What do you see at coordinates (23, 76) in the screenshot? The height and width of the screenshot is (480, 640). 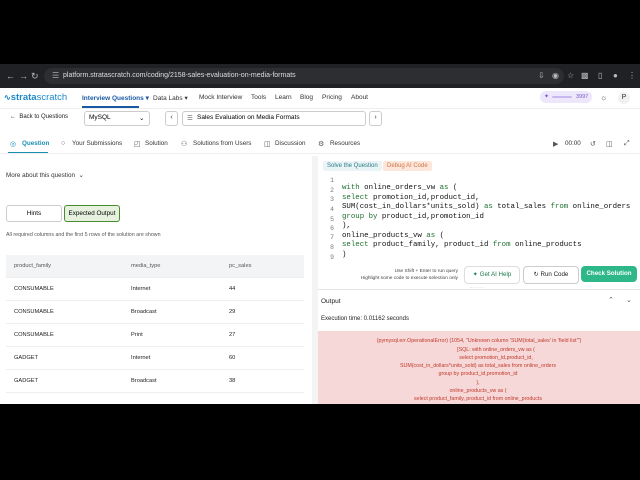 I see `forward-arrow-icon: →` at bounding box center [23, 76].